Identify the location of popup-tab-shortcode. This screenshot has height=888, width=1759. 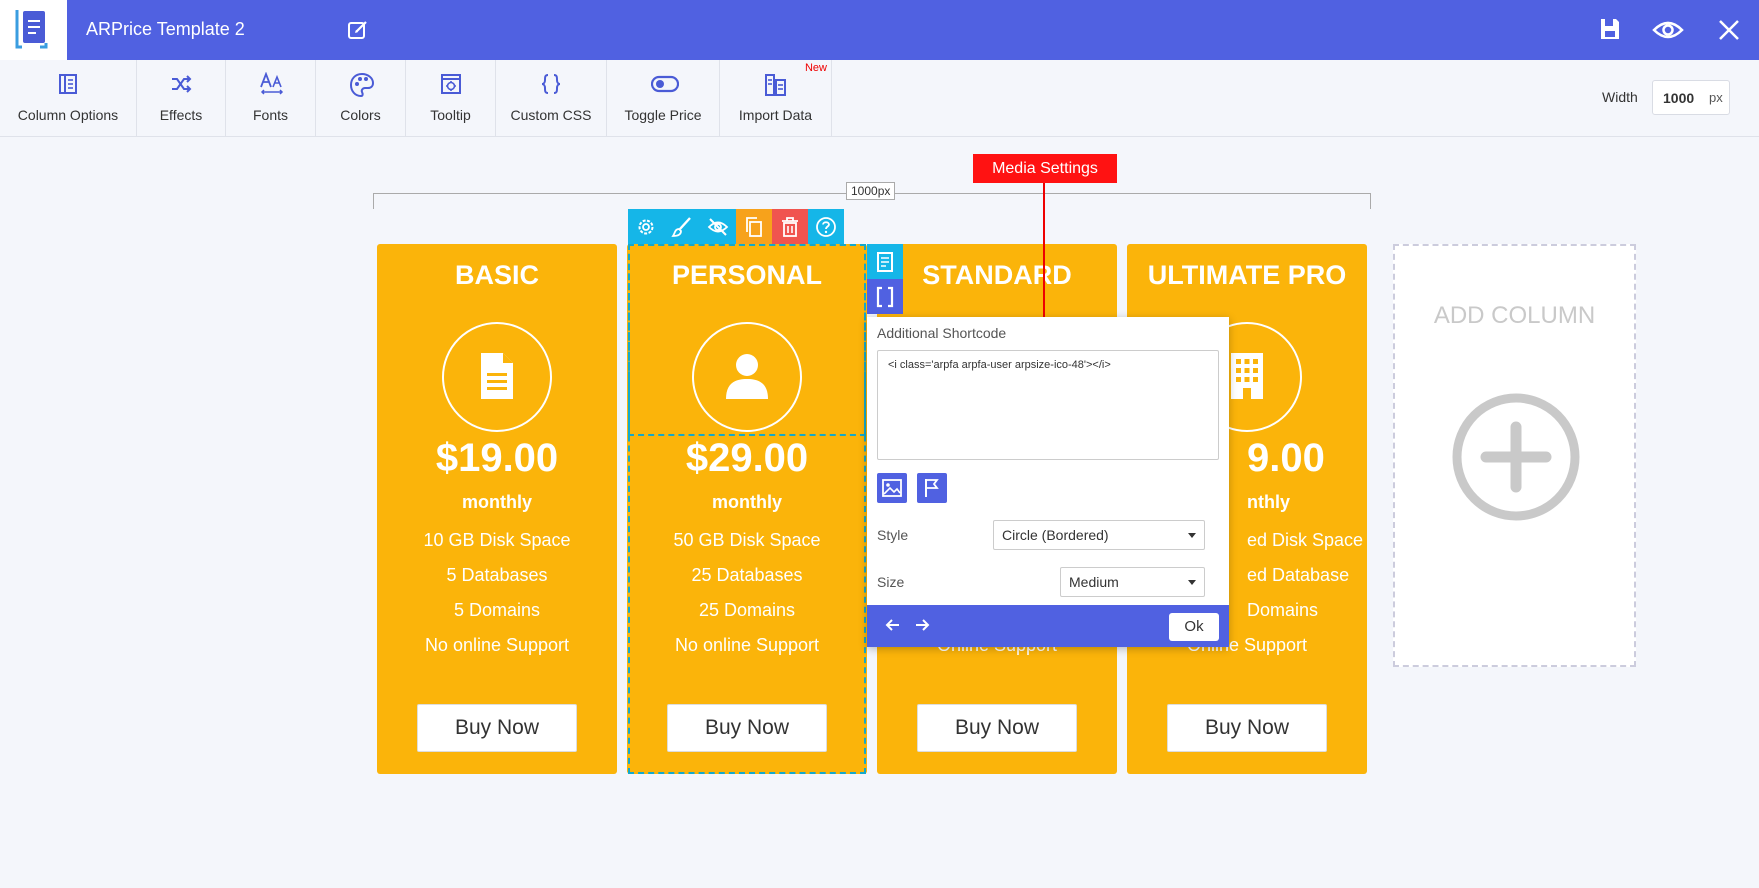
(885, 296).